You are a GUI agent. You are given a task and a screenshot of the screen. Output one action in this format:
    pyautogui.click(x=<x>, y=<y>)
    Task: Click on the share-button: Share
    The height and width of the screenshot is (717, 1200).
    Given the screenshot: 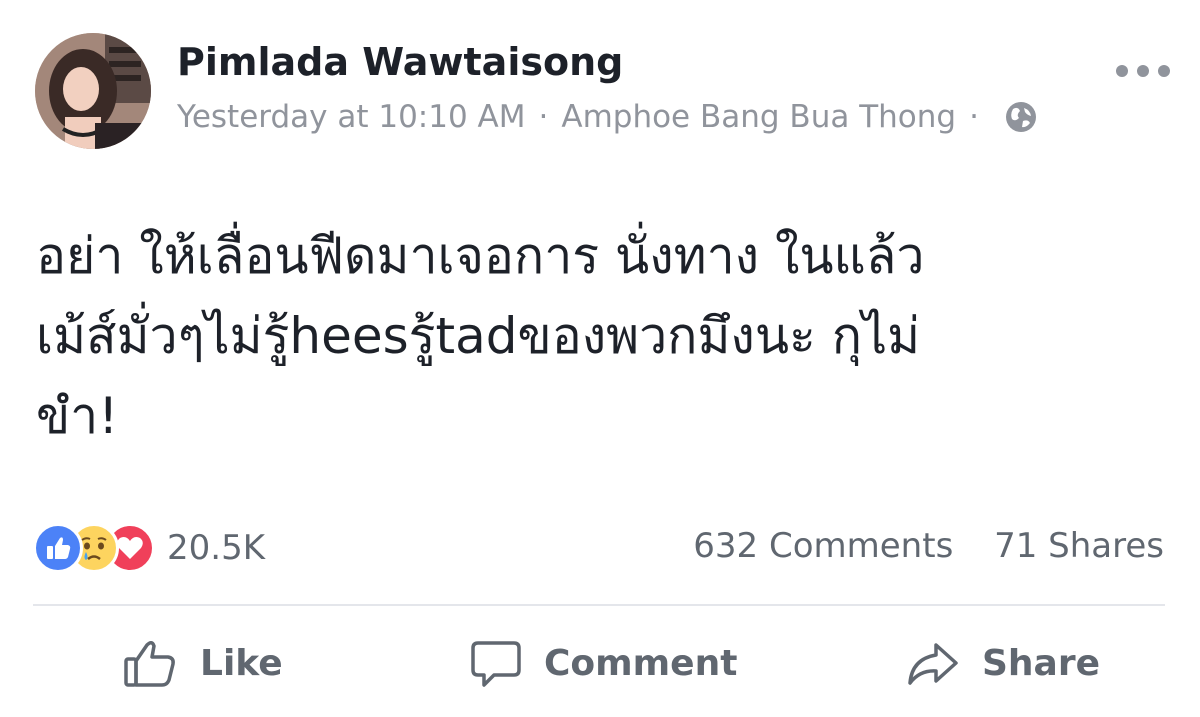 What is the action you would take?
    pyautogui.click(x=1003, y=663)
    